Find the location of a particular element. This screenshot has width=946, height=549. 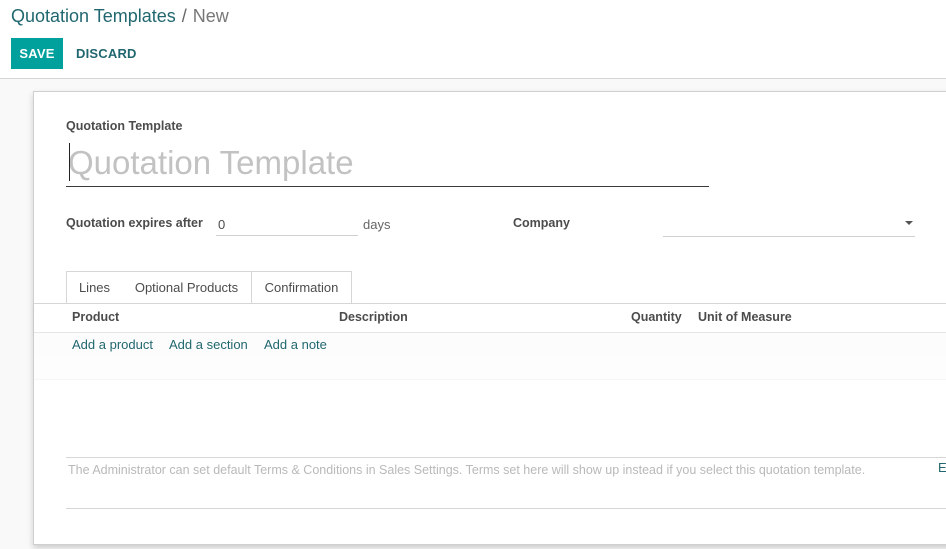

breadcrumb-parent-link: Quotation Templates is located at coordinates (93, 16).